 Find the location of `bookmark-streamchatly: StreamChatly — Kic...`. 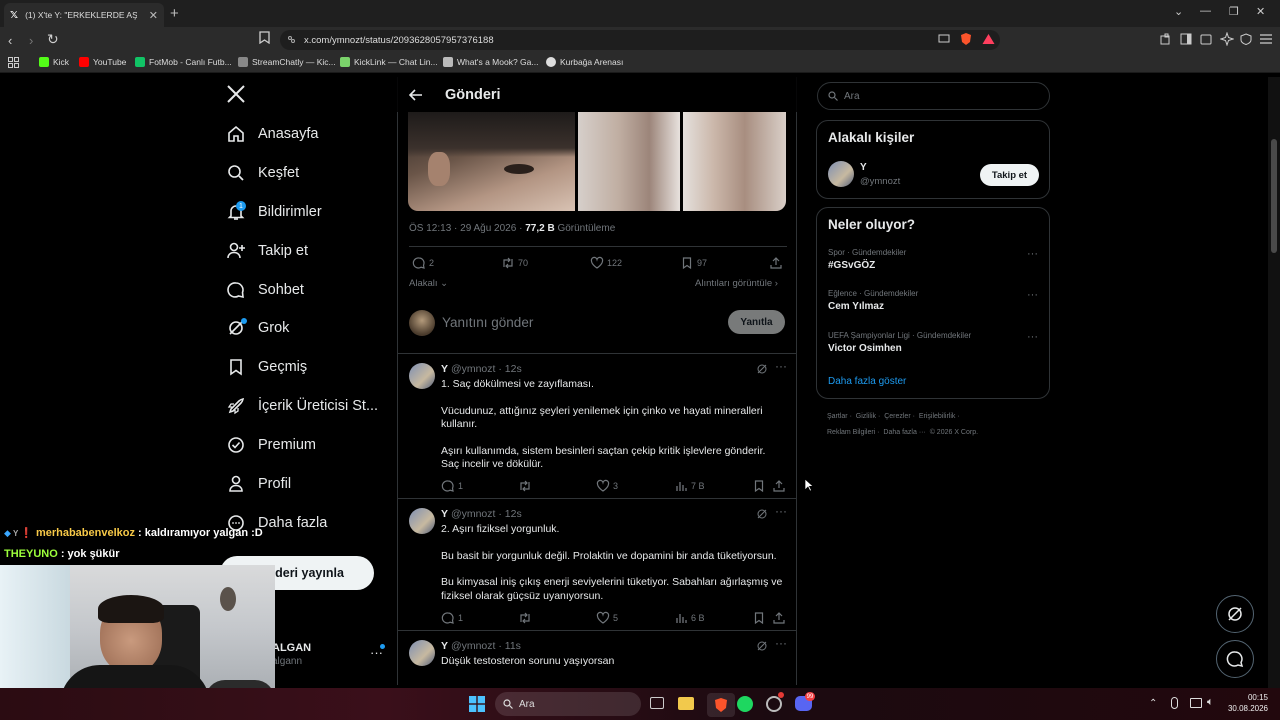

bookmark-streamchatly: StreamChatly — Kic... is located at coordinates (287, 62).